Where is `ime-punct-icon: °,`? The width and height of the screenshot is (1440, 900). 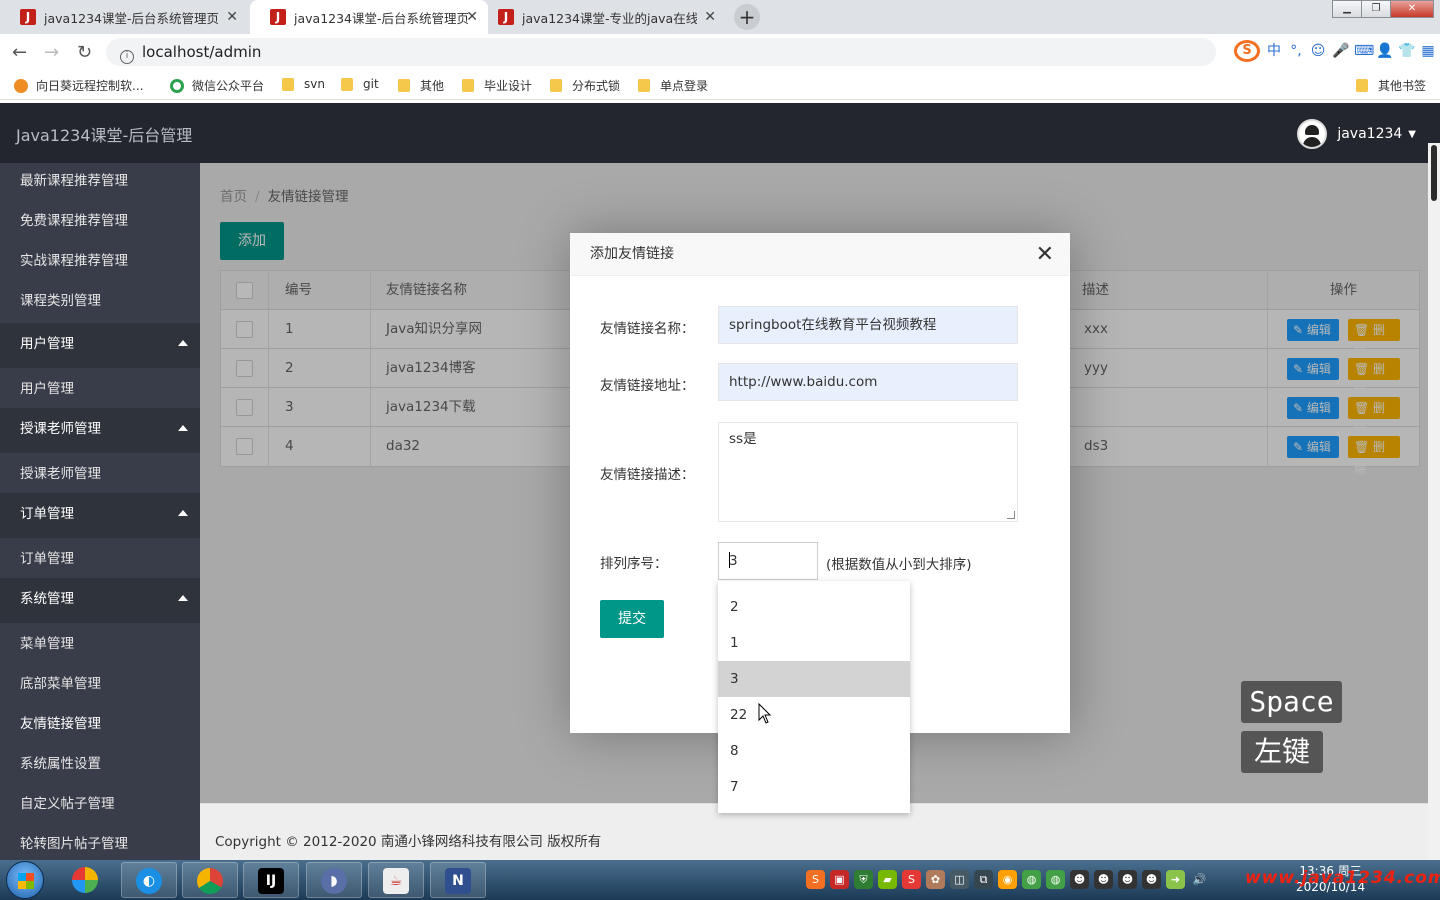 ime-punct-icon: °, is located at coordinates (1296, 51).